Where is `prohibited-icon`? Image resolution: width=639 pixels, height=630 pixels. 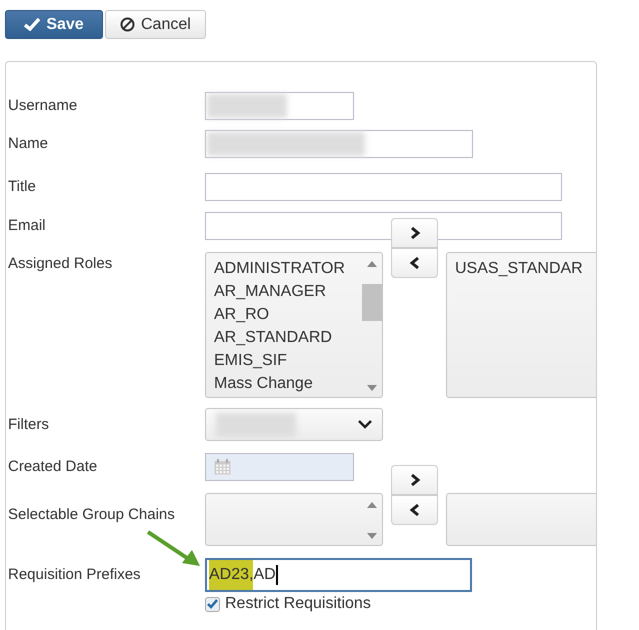
prohibited-icon is located at coordinates (127, 24).